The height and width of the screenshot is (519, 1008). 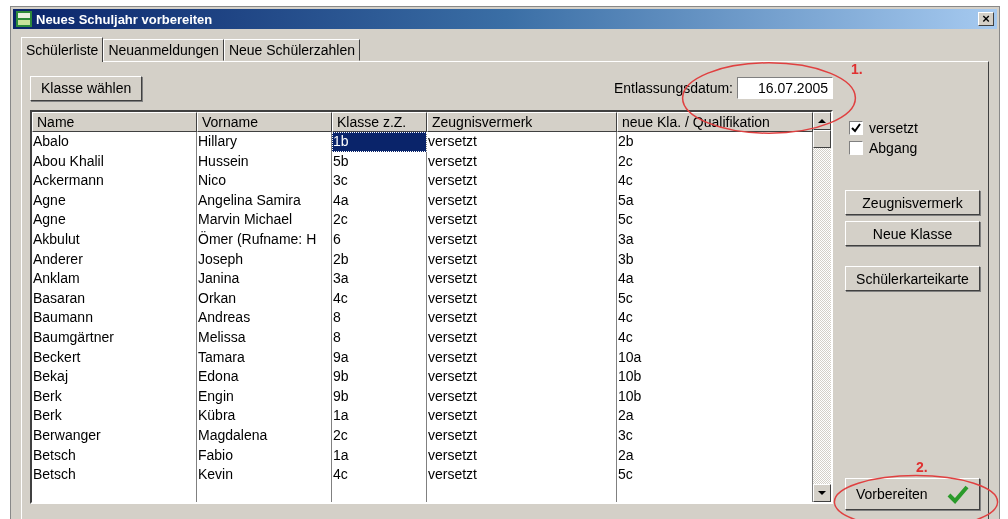 I want to click on table-cell: Bekaj, so click(x=114, y=377).